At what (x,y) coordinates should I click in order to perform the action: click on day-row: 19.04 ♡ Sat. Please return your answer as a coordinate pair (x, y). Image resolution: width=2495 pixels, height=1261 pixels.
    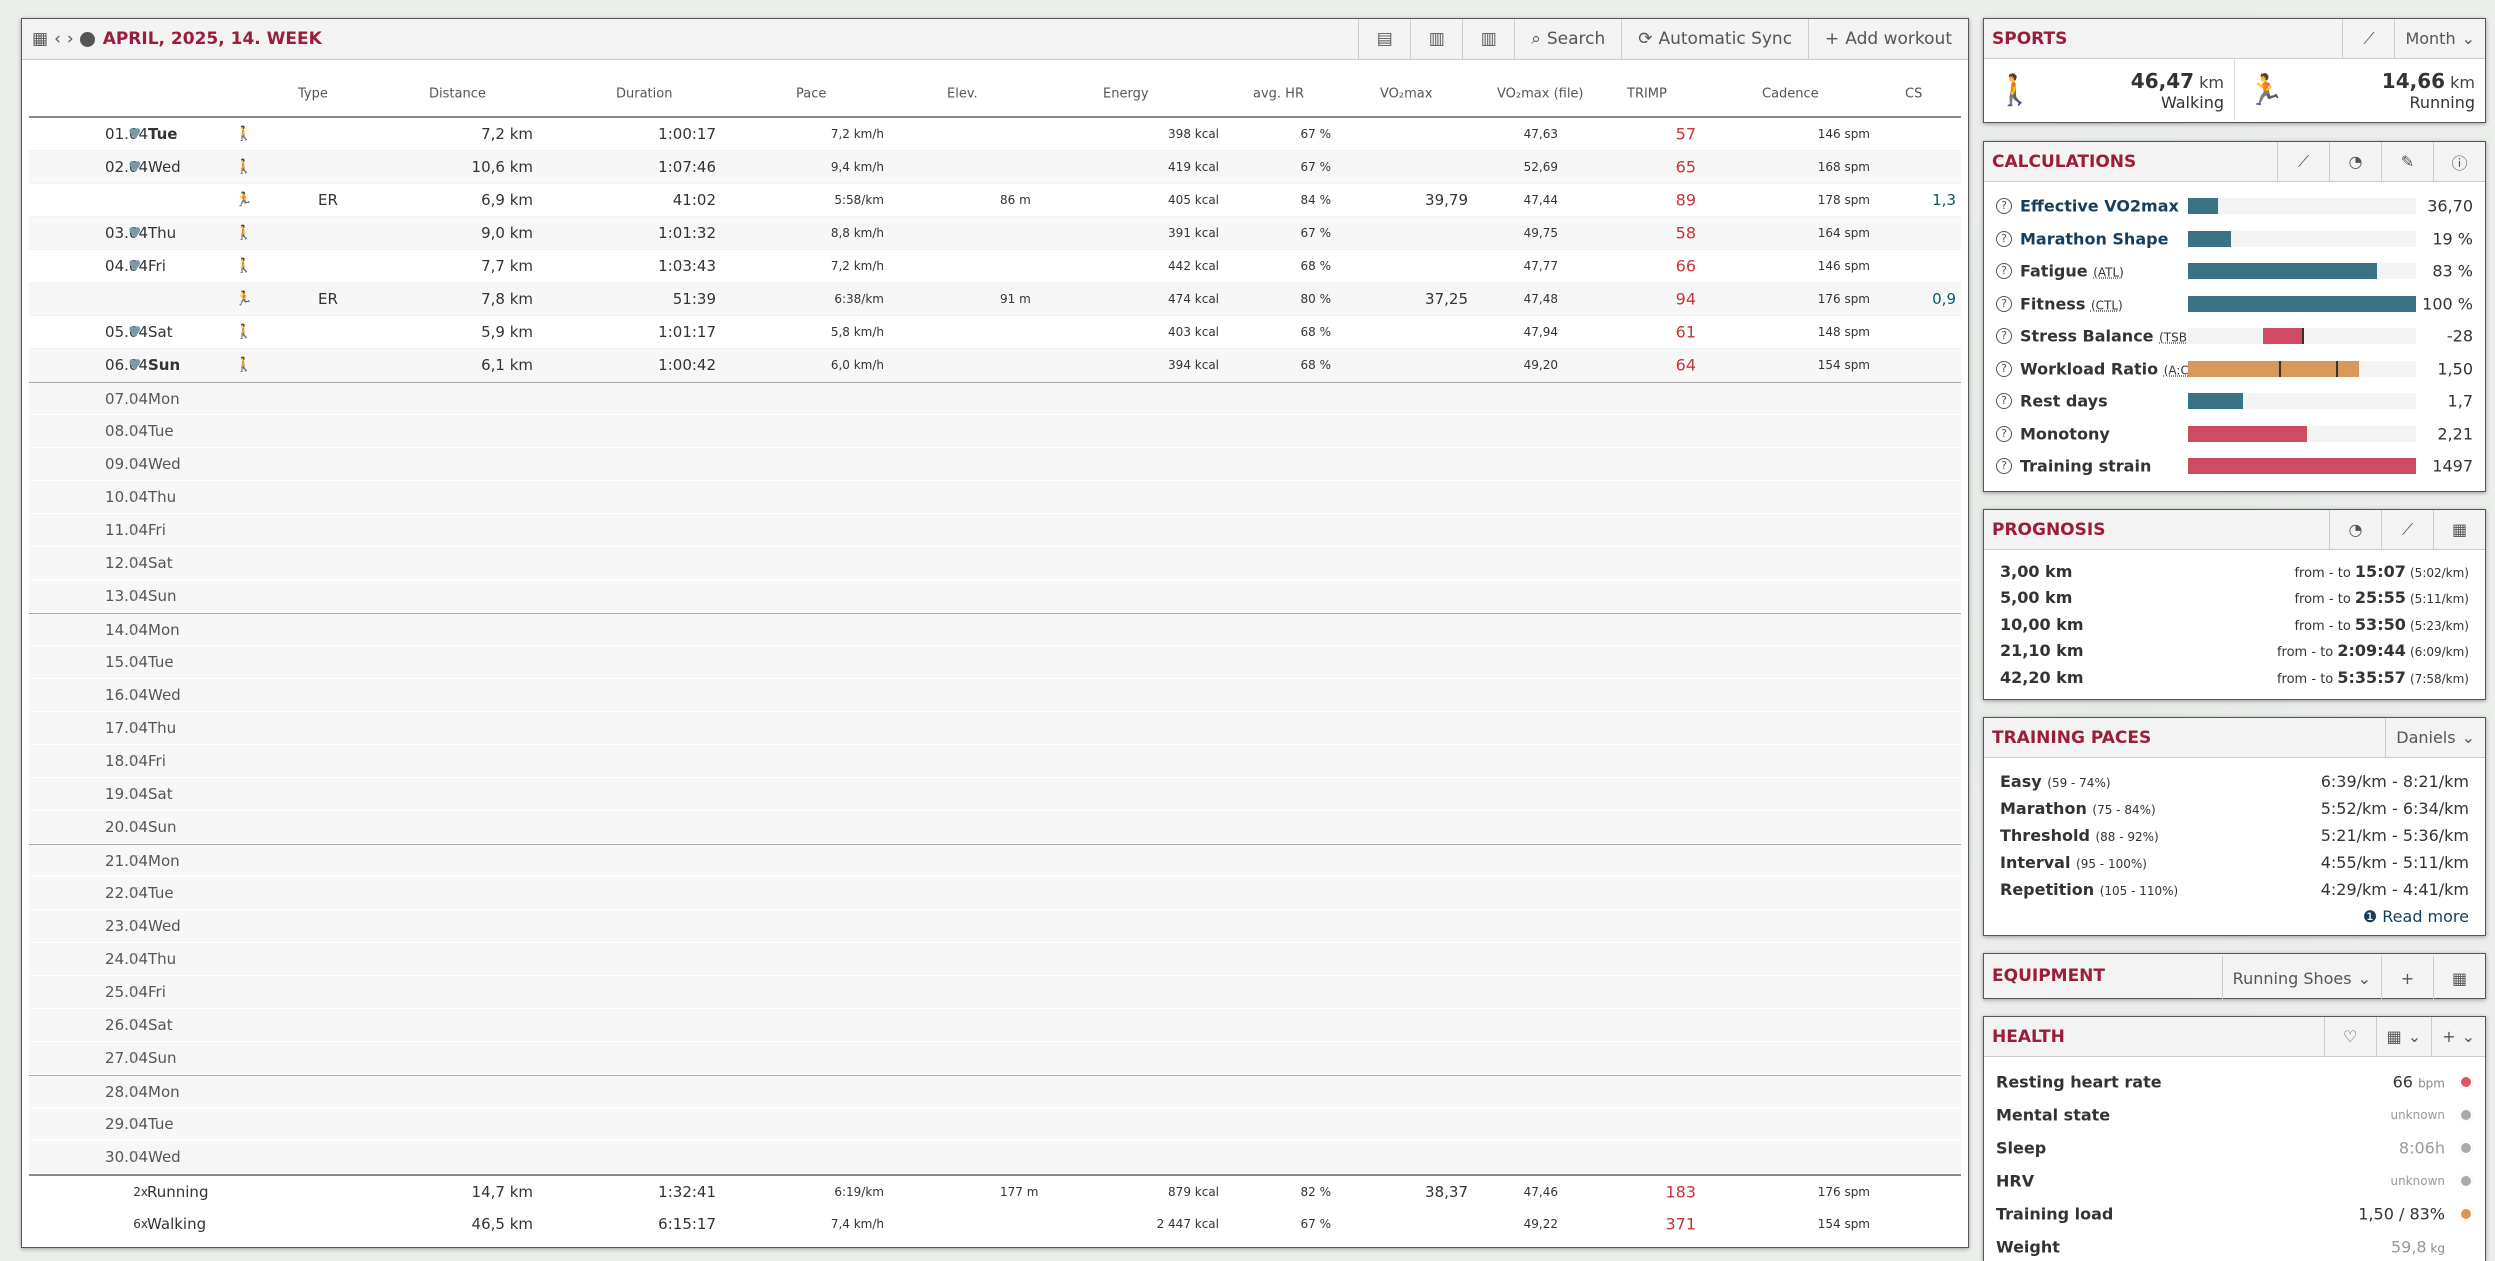
    Looking at the image, I should click on (995, 794).